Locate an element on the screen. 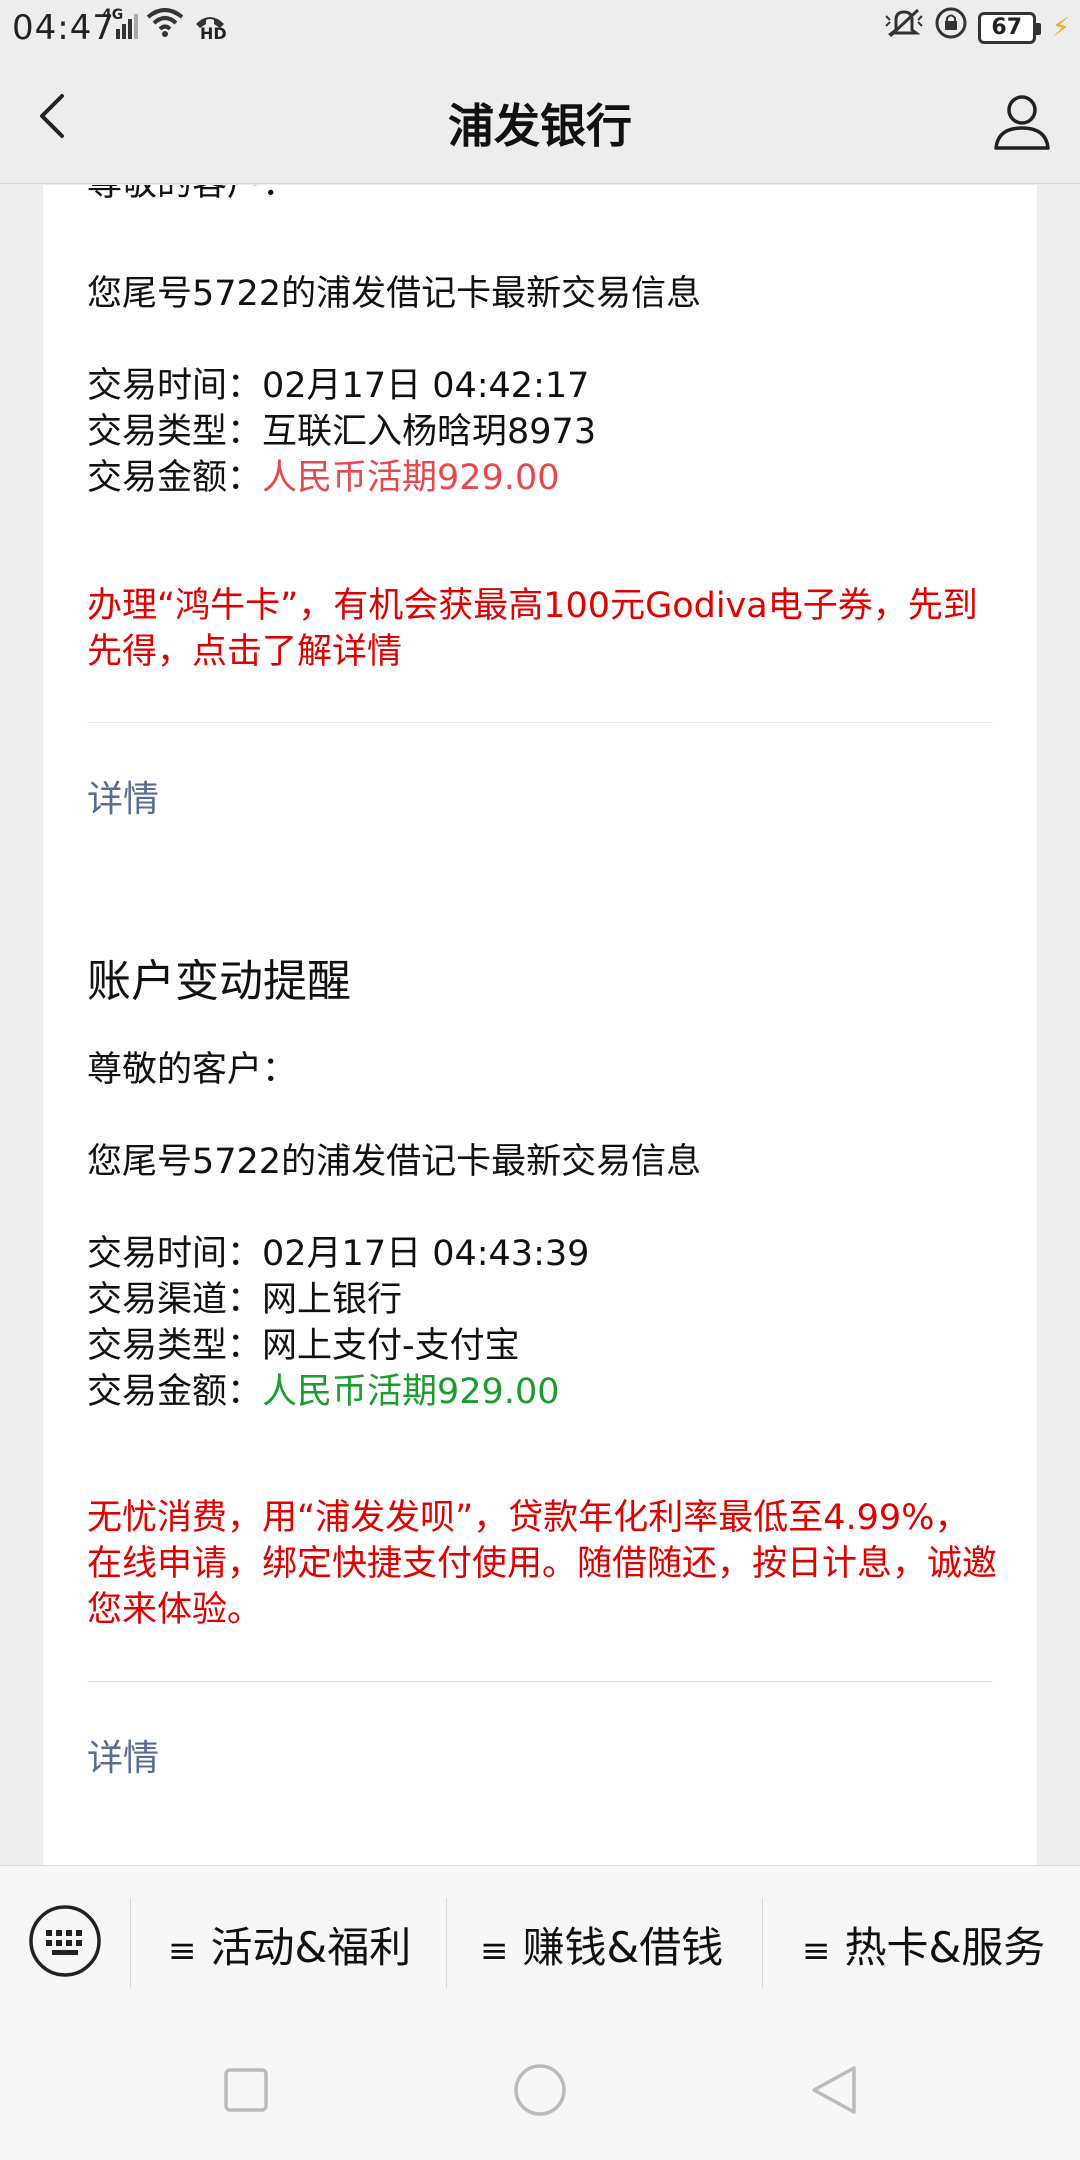  menu-item-earn-borrow: ≡ 赚钱&借钱 is located at coordinates (601, 1944).